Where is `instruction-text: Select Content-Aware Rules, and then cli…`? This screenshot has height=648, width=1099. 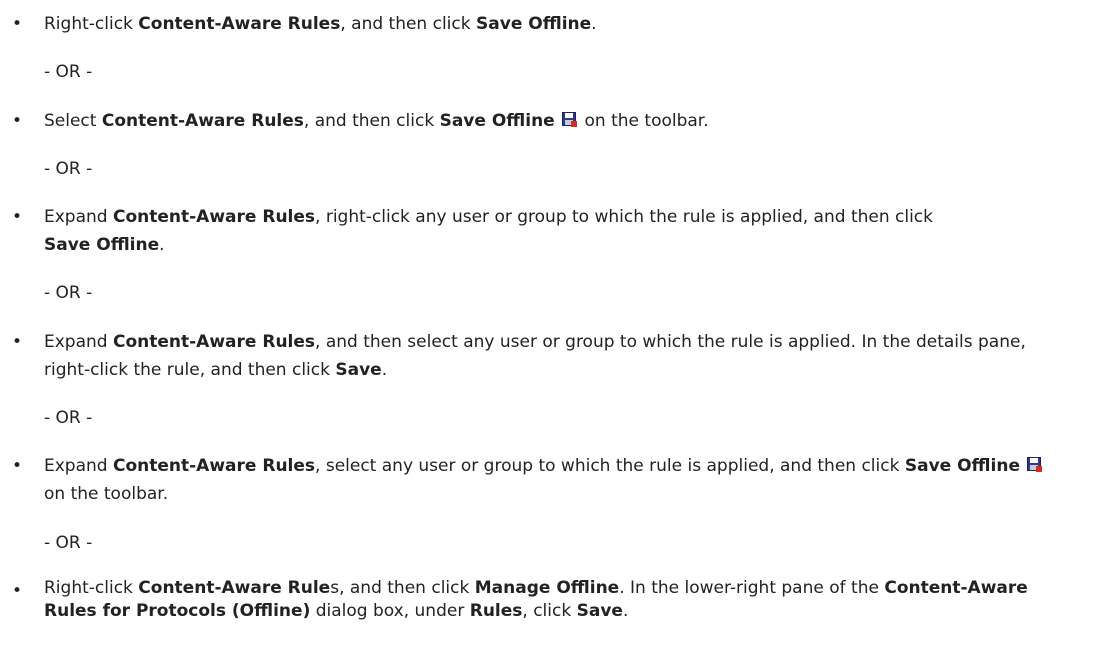 instruction-text: Select Content-Aware Rules, and then cli… is located at coordinates (564, 121).